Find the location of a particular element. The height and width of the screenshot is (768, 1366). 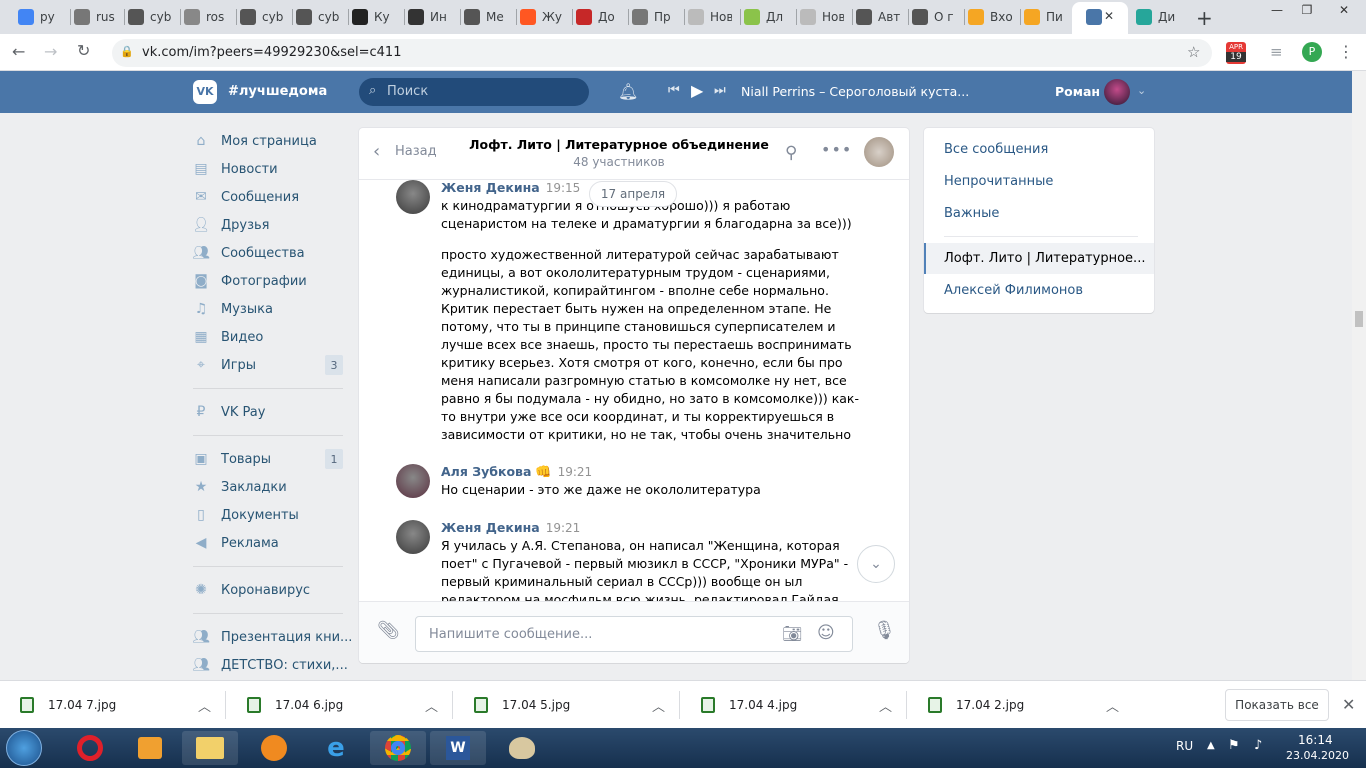

show-all-downloads-button: Показать все is located at coordinates (1277, 705).